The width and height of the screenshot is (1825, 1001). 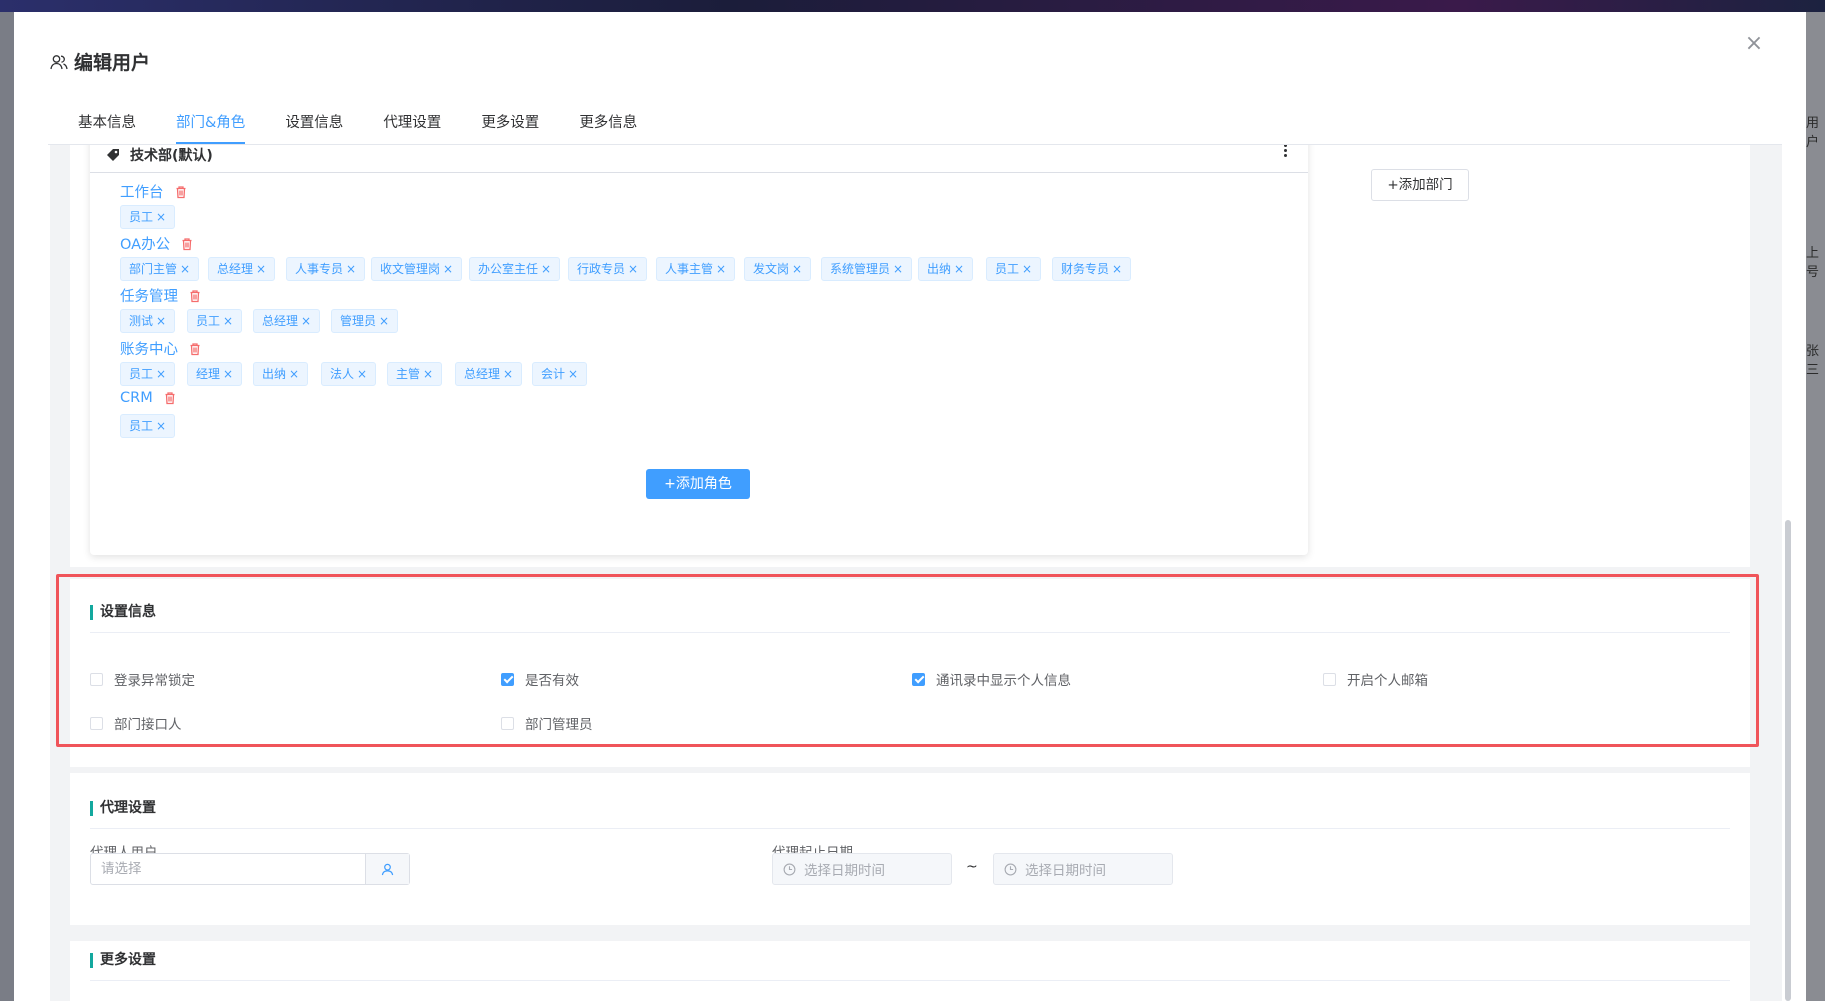 What do you see at coordinates (991, 679) in the screenshot?
I see `setting-checkbox: 通讯录中显示个人信息` at bounding box center [991, 679].